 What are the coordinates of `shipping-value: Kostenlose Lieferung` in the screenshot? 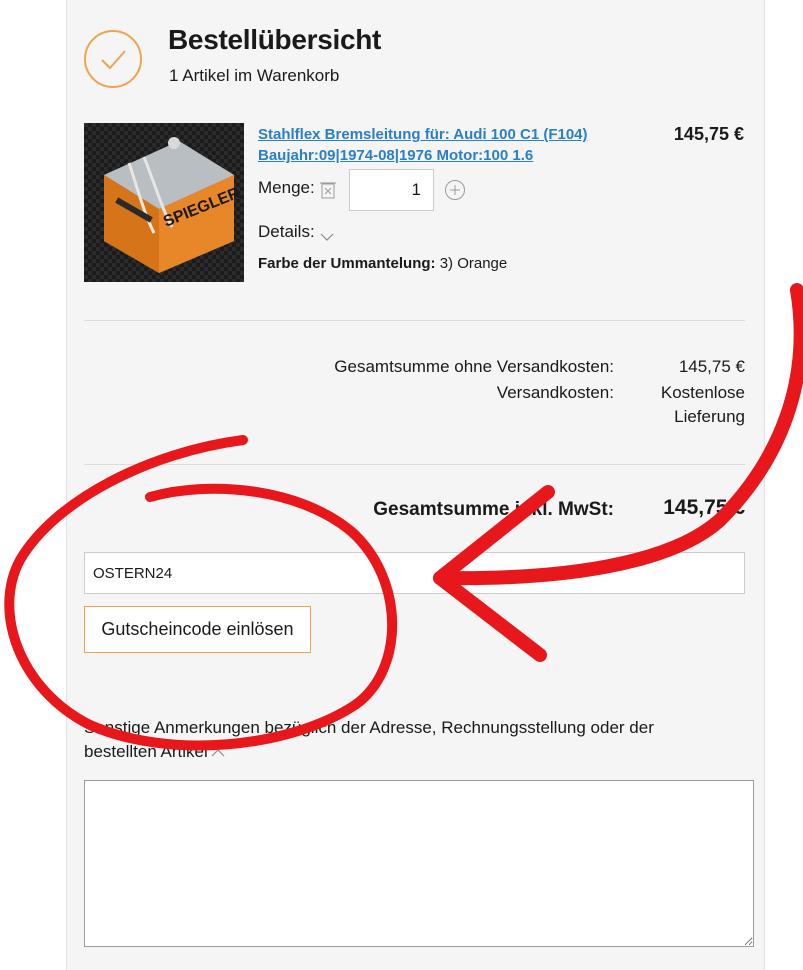 It's located at (692, 405).